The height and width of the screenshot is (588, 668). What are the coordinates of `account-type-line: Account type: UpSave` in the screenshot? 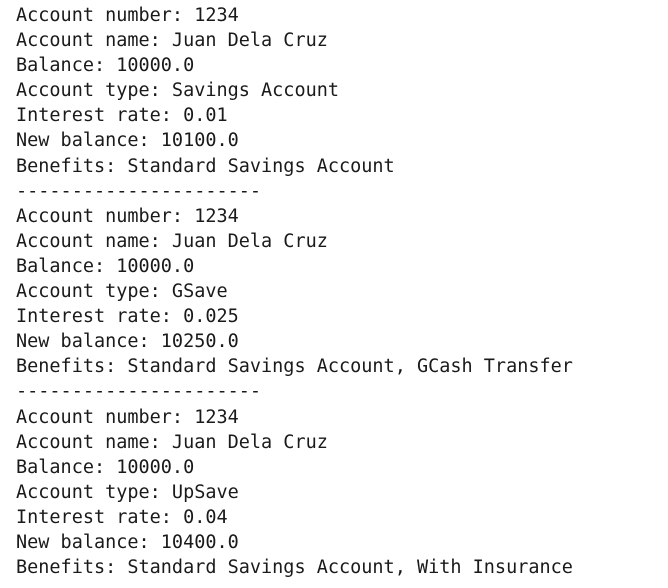 It's located at (127, 492).